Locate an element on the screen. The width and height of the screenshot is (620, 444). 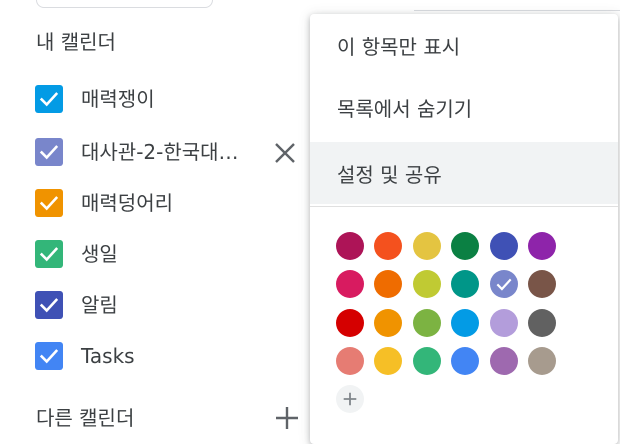
menu-divider is located at coordinates (464, 206).